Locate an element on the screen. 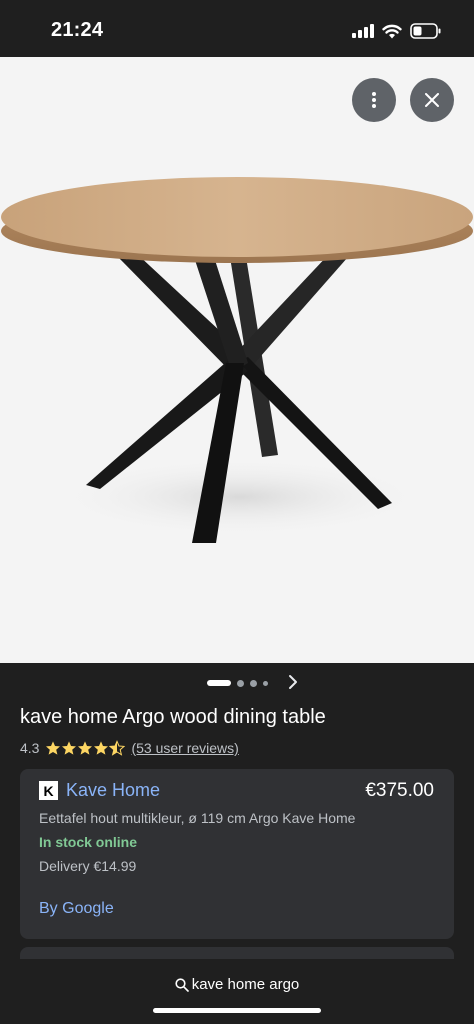 The height and width of the screenshot is (1024, 474). seller-logo: K is located at coordinates (48, 790).